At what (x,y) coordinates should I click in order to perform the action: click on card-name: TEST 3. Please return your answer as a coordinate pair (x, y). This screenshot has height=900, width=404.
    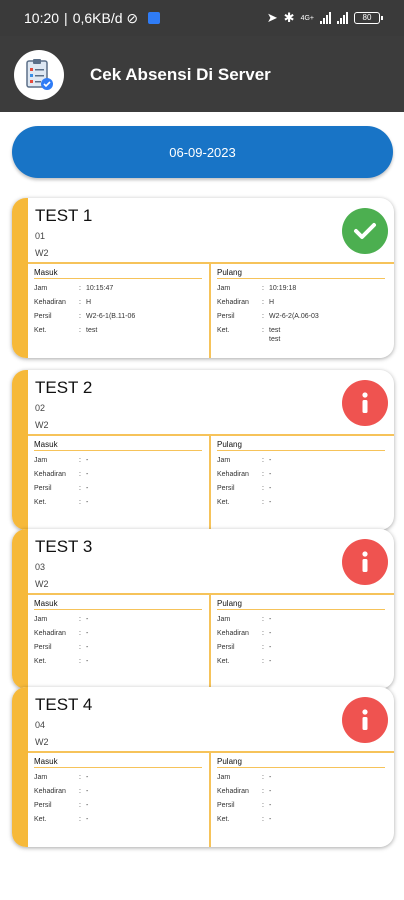
    Looking at the image, I should click on (64, 546).